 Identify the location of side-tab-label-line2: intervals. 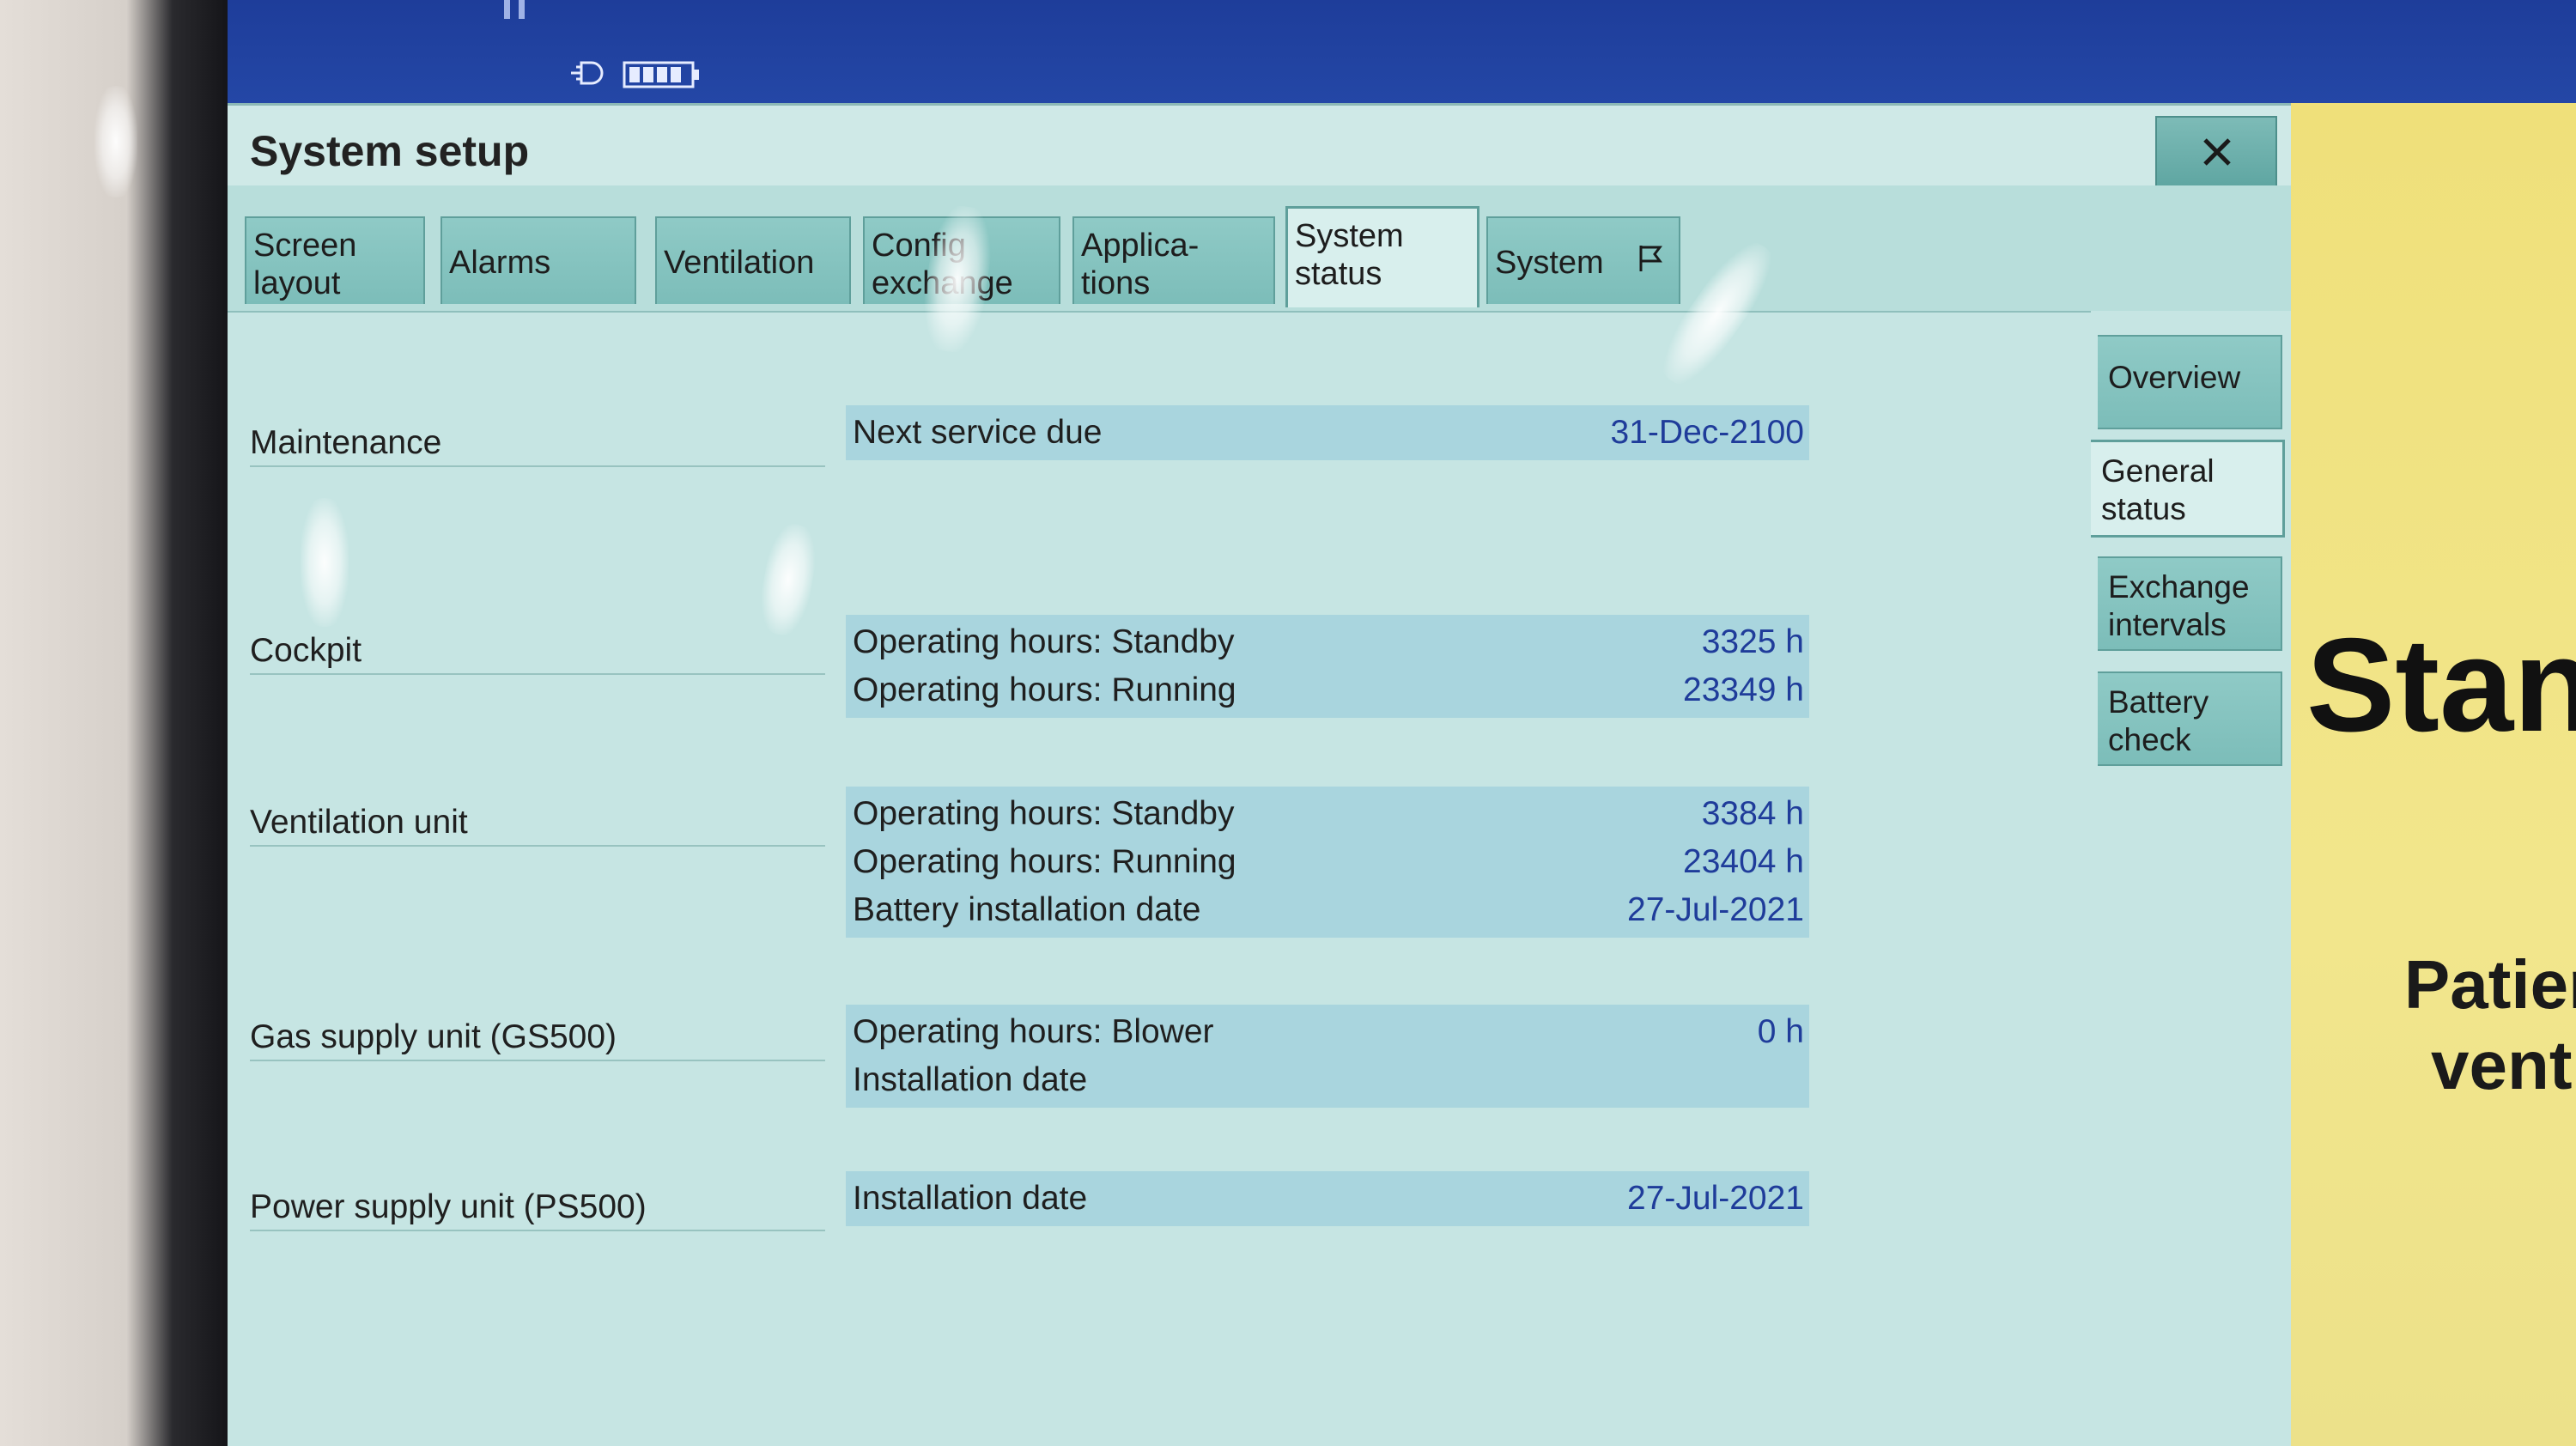
(2167, 624).